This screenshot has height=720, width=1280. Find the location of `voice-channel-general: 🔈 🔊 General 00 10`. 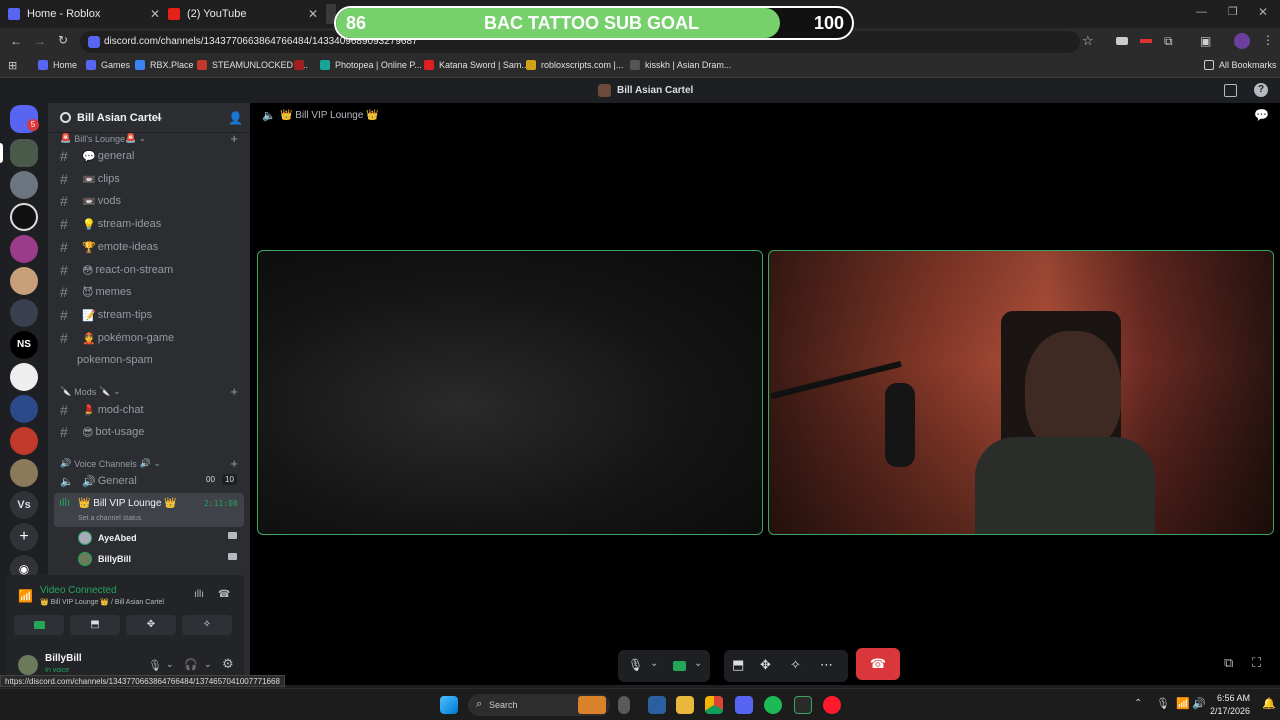

voice-channel-general: 🔈 🔊 General 00 10 is located at coordinates (150, 481).